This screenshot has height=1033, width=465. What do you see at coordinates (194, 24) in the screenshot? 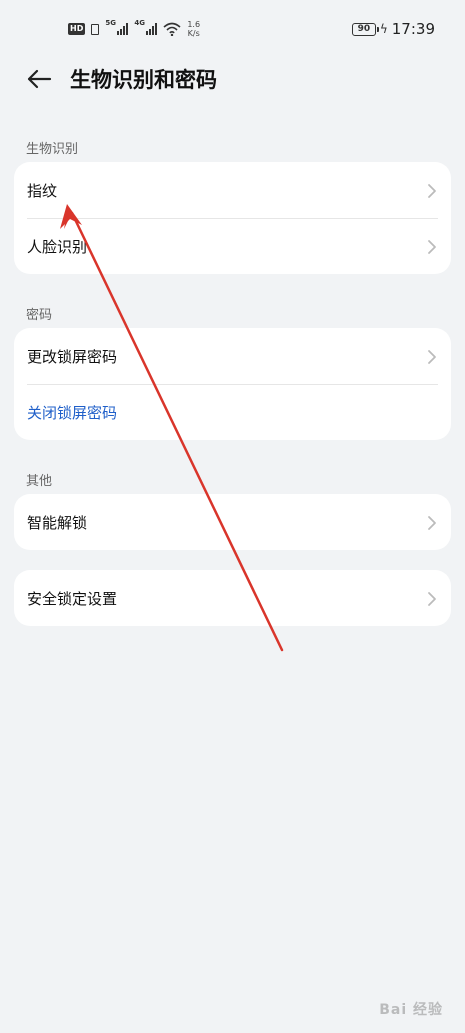
I see `network-speed-value: 1.6` at bounding box center [194, 24].